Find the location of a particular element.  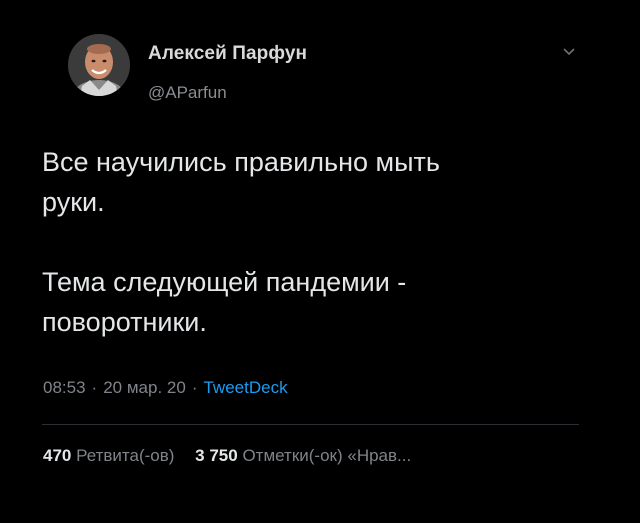

likes-count: 3 750 is located at coordinates (216, 455).